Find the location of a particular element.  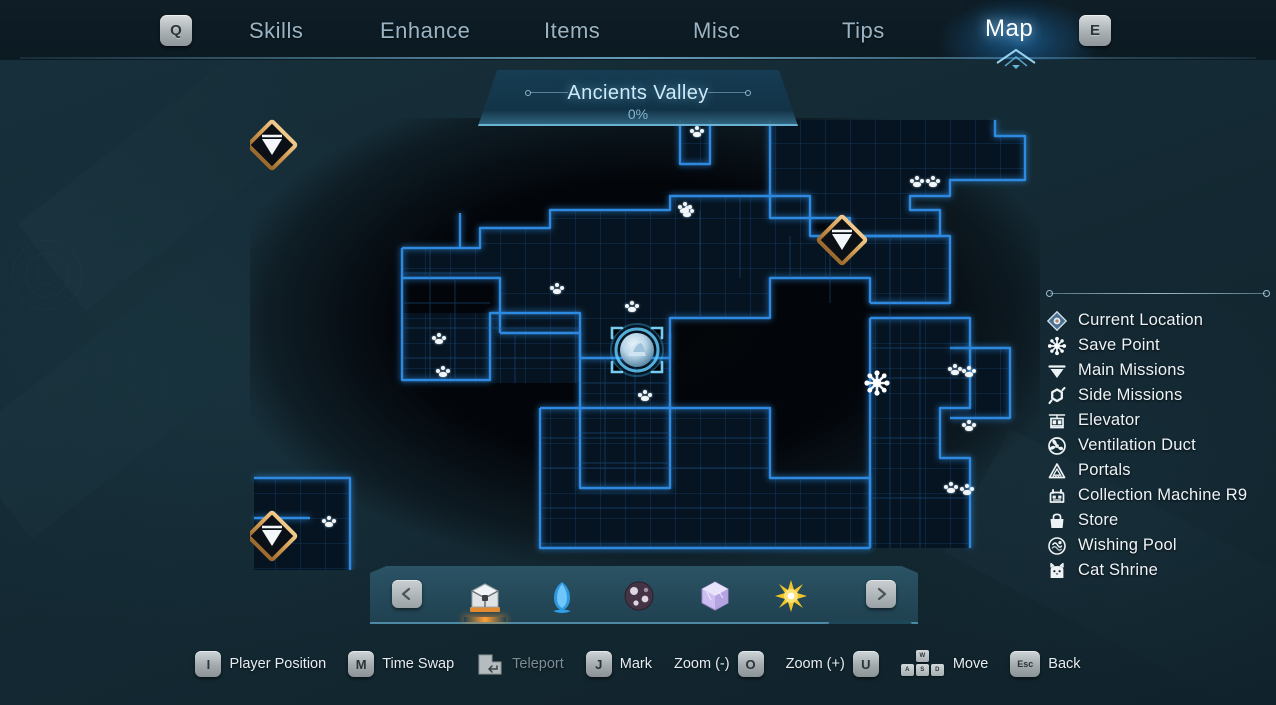

elevator-icon is located at coordinates (1057, 421).